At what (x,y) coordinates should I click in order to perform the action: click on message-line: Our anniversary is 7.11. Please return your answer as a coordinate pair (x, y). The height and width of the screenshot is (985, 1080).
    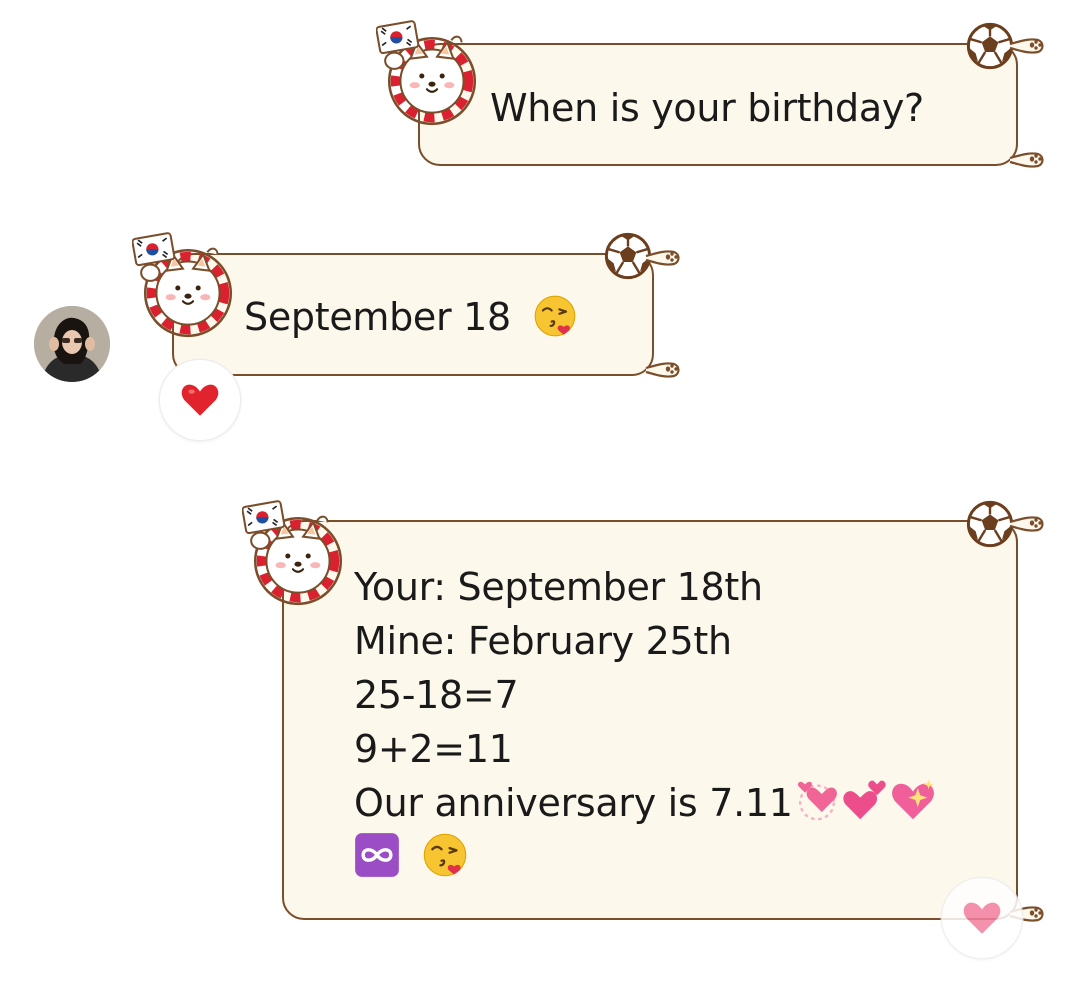
    Looking at the image, I should click on (573, 803).